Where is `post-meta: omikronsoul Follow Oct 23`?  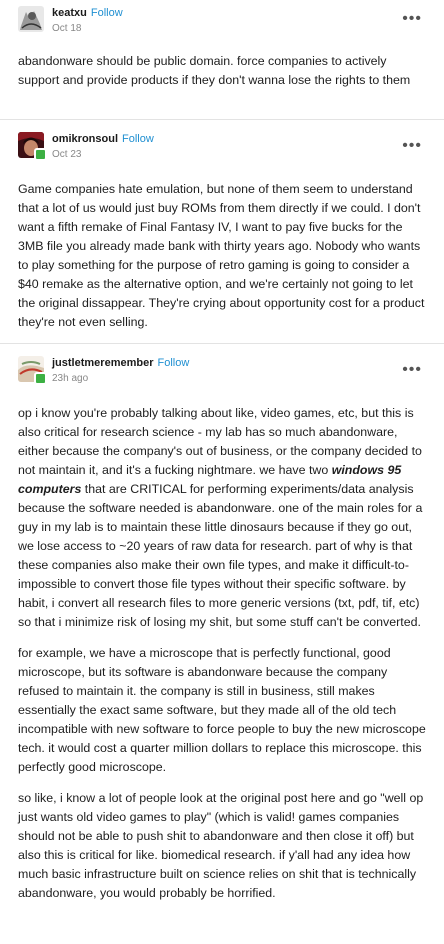 post-meta: omikronsoul Follow Oct 23 is located at coordinates (103, 147).